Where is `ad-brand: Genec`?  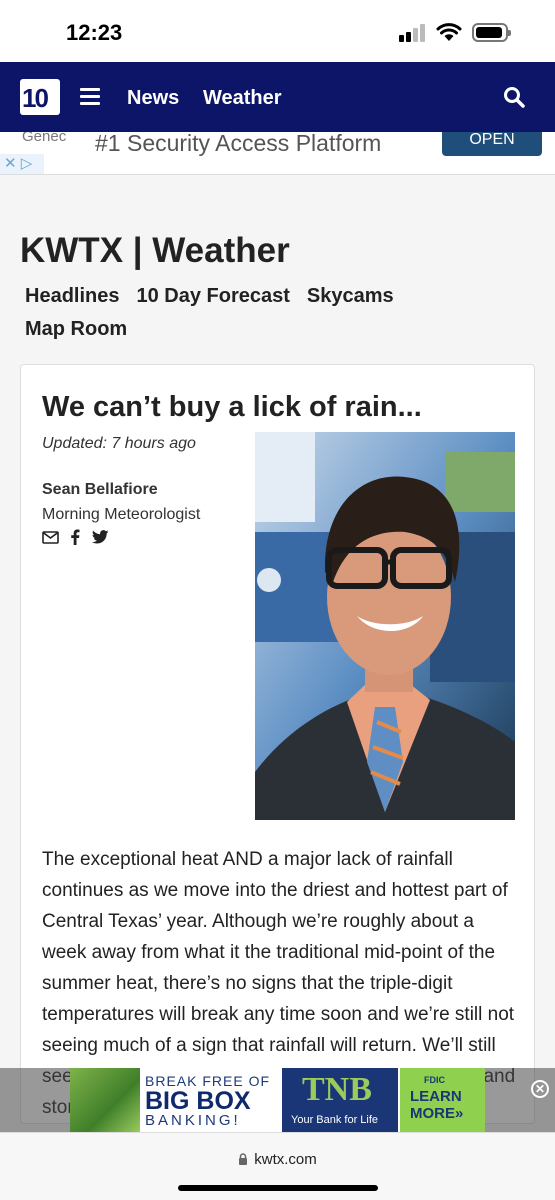 ad-brand: Genec is located at coordinates (44, 138).